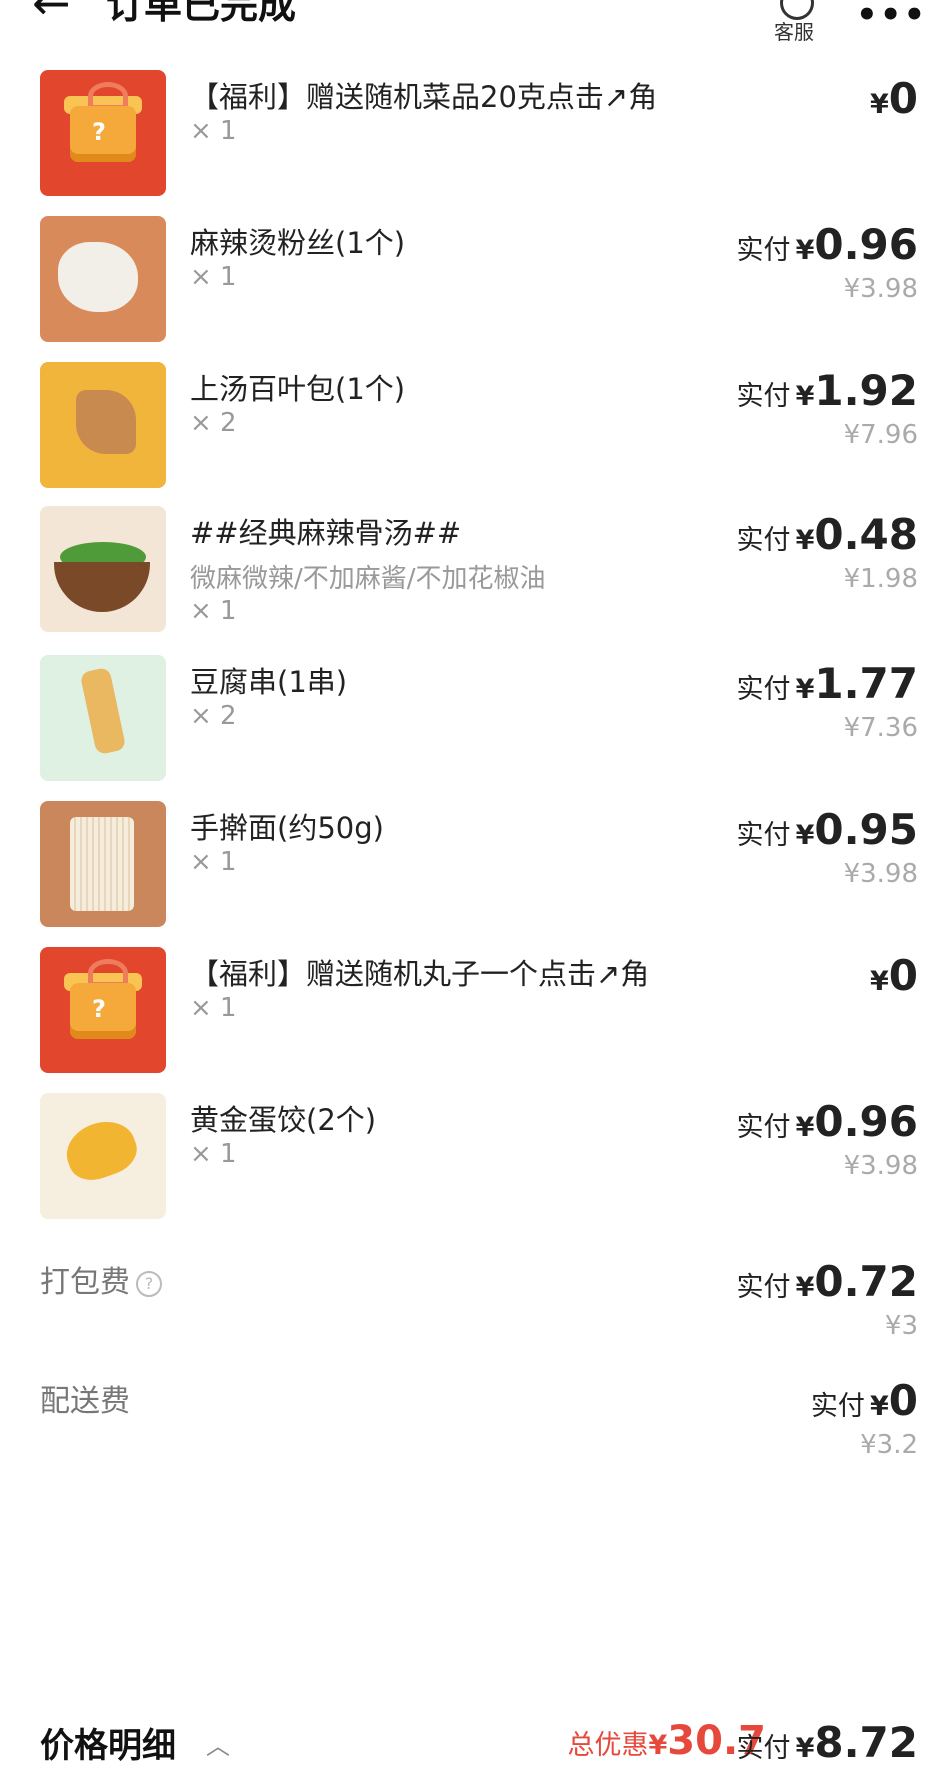  Describe the element at coordinates (368, 579) in the screenshot. I see `item-spec: 微麻微辣/不加麻酱/不加花椒油` at that location.